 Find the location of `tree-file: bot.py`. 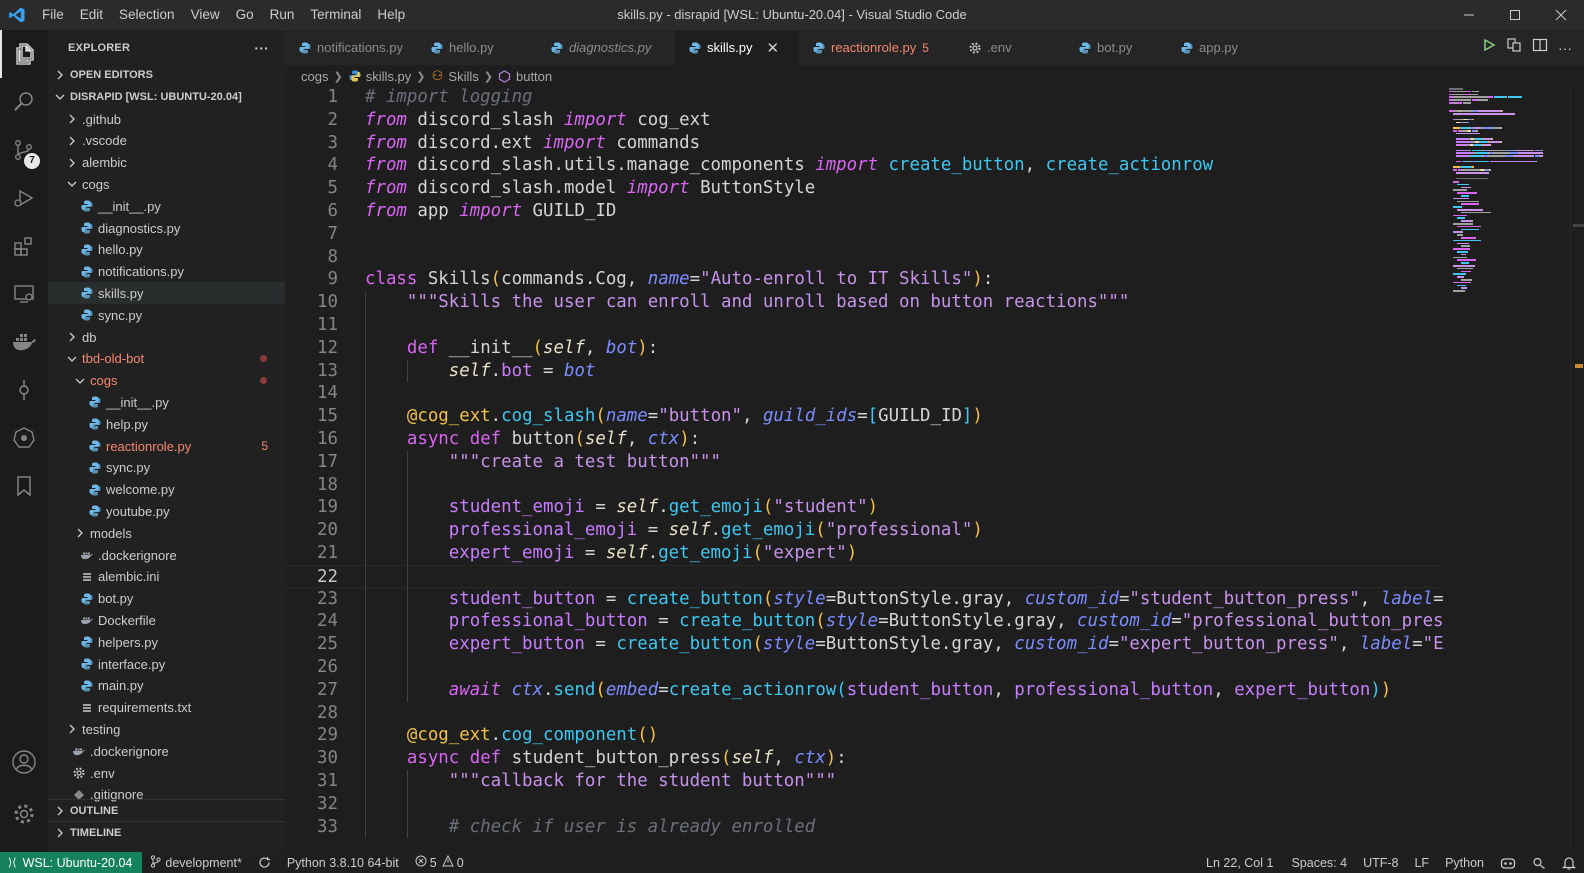

tree-file: bot.py is located at coordinates (166, 599).